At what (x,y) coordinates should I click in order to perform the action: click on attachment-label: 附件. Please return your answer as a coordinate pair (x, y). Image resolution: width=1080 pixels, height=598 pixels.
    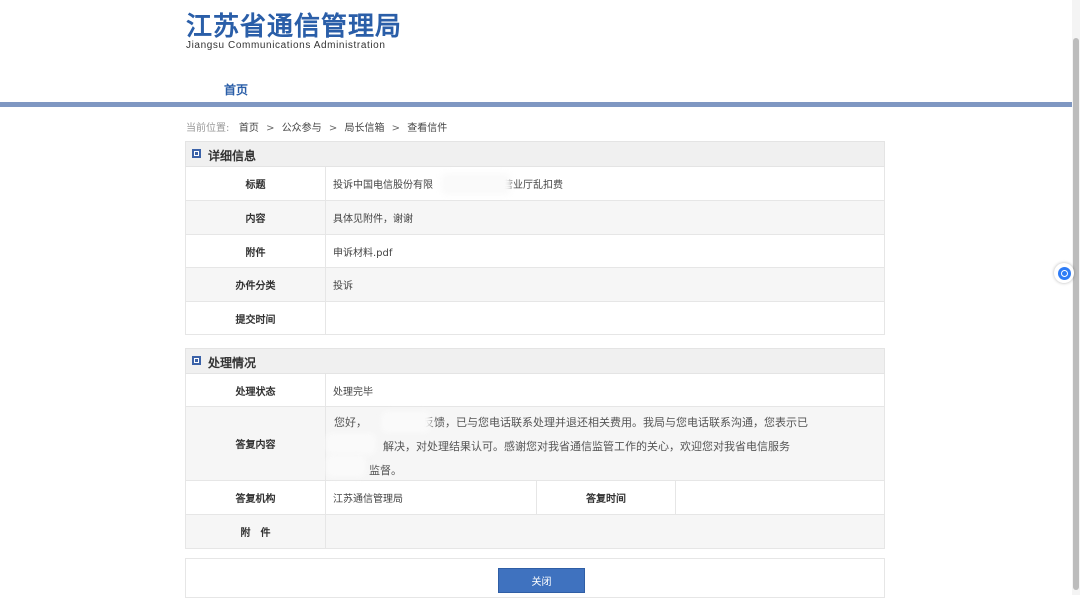
    Looking at the image, I should click on (256, 251).